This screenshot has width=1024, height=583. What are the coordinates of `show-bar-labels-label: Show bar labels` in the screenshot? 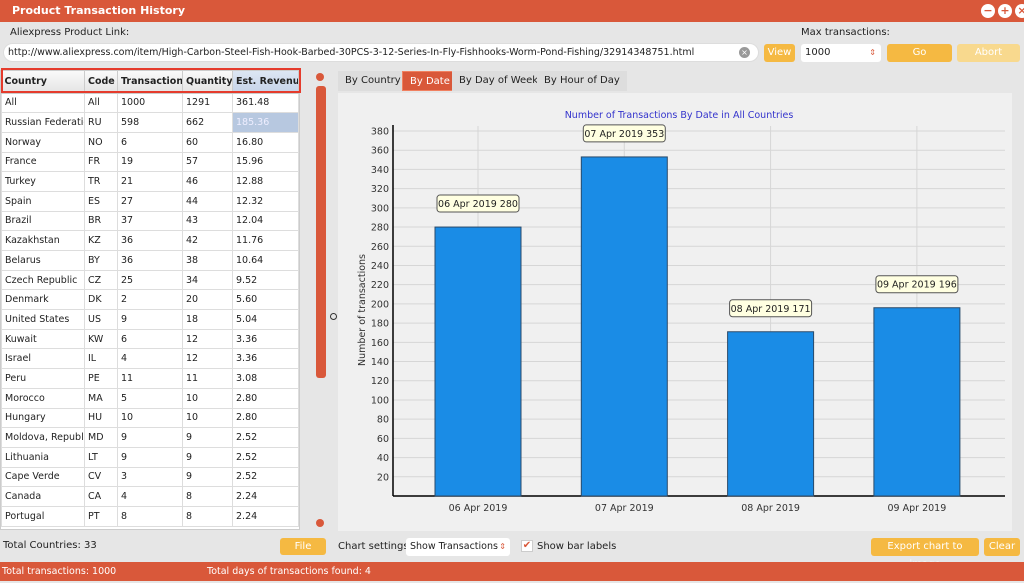 It's located at (577, 546).